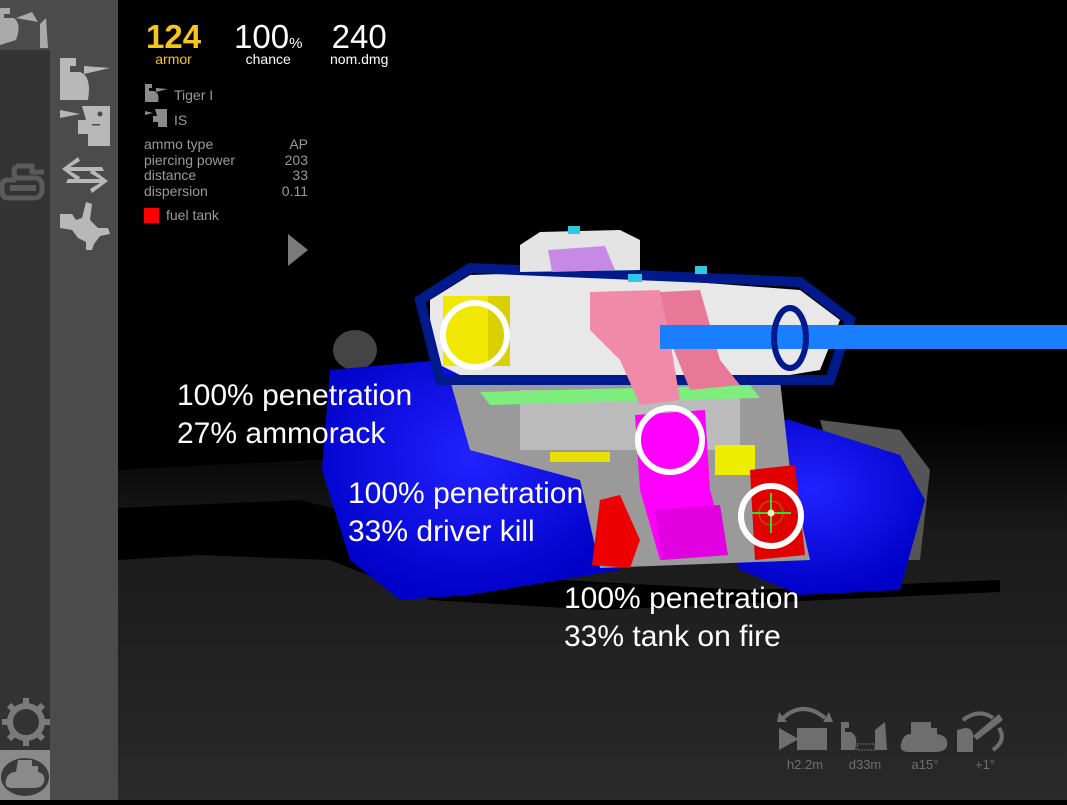 Image resolution: width=1067 pixels, height=805 pixels. I want to click on gun-angle-label: +1°, so click(985, 764).